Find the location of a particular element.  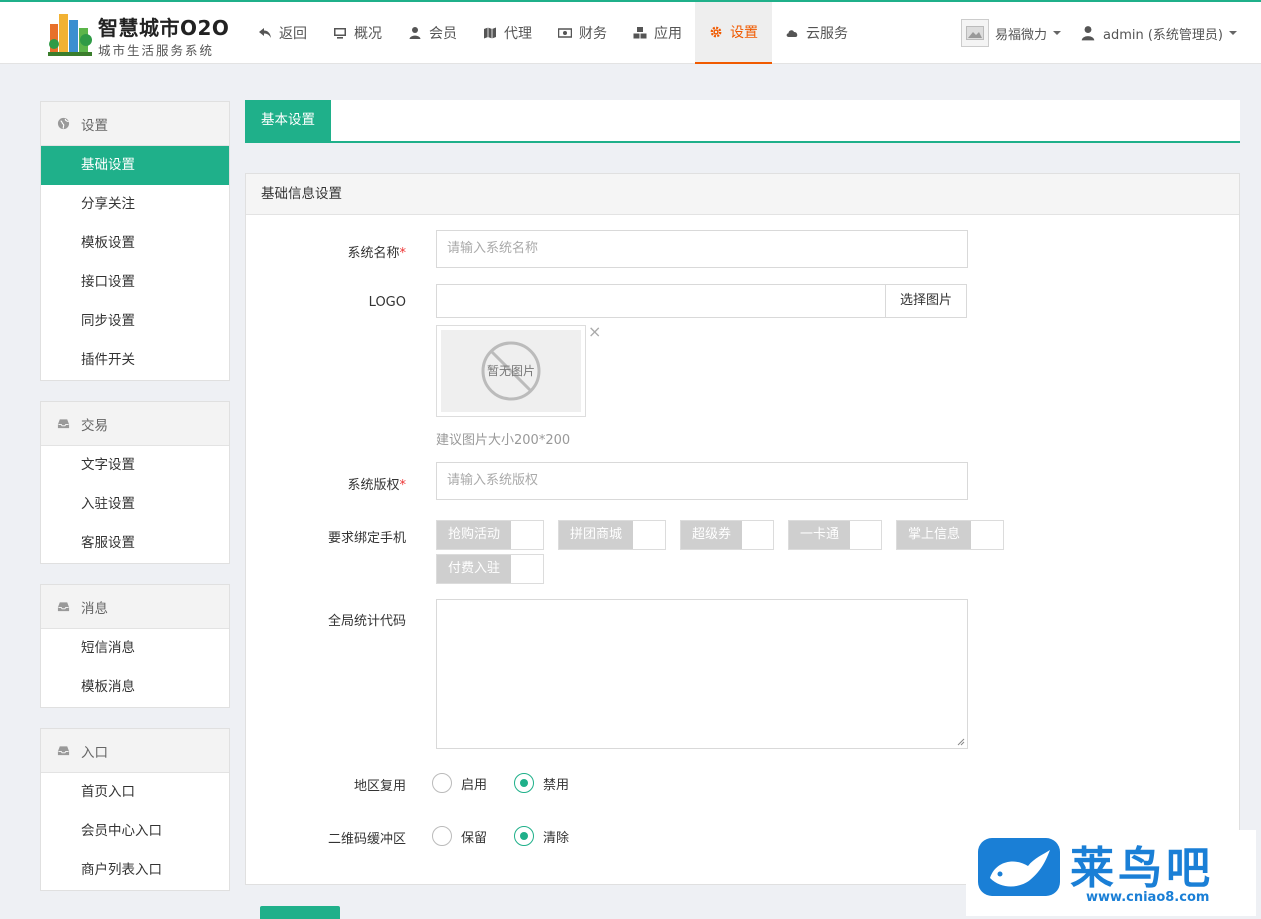

sidebar-item-text: 文字设置 is located at coordinates (135, 465).